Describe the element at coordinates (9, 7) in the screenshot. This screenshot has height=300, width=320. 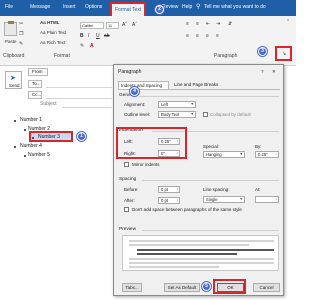
I see `tab-file: File` at that location.